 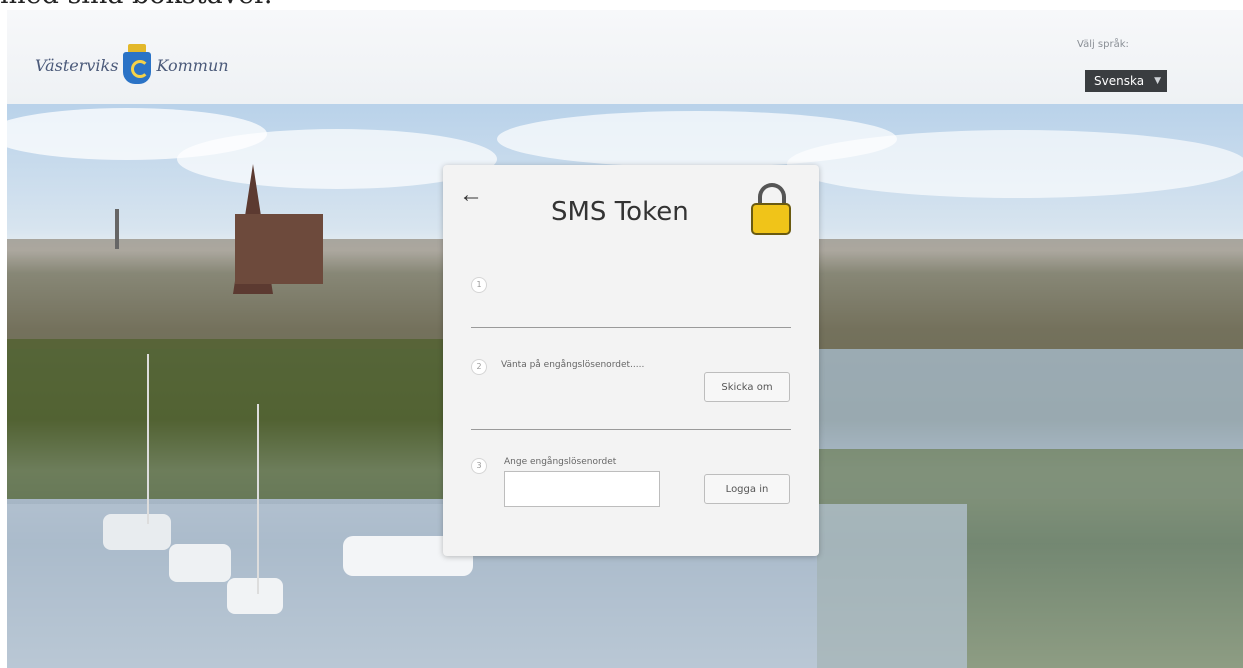 What do you see at coordinates (747, 387) in the screenshot?
I see `resend-button: Skicka om` at bounding box center [747, 387].